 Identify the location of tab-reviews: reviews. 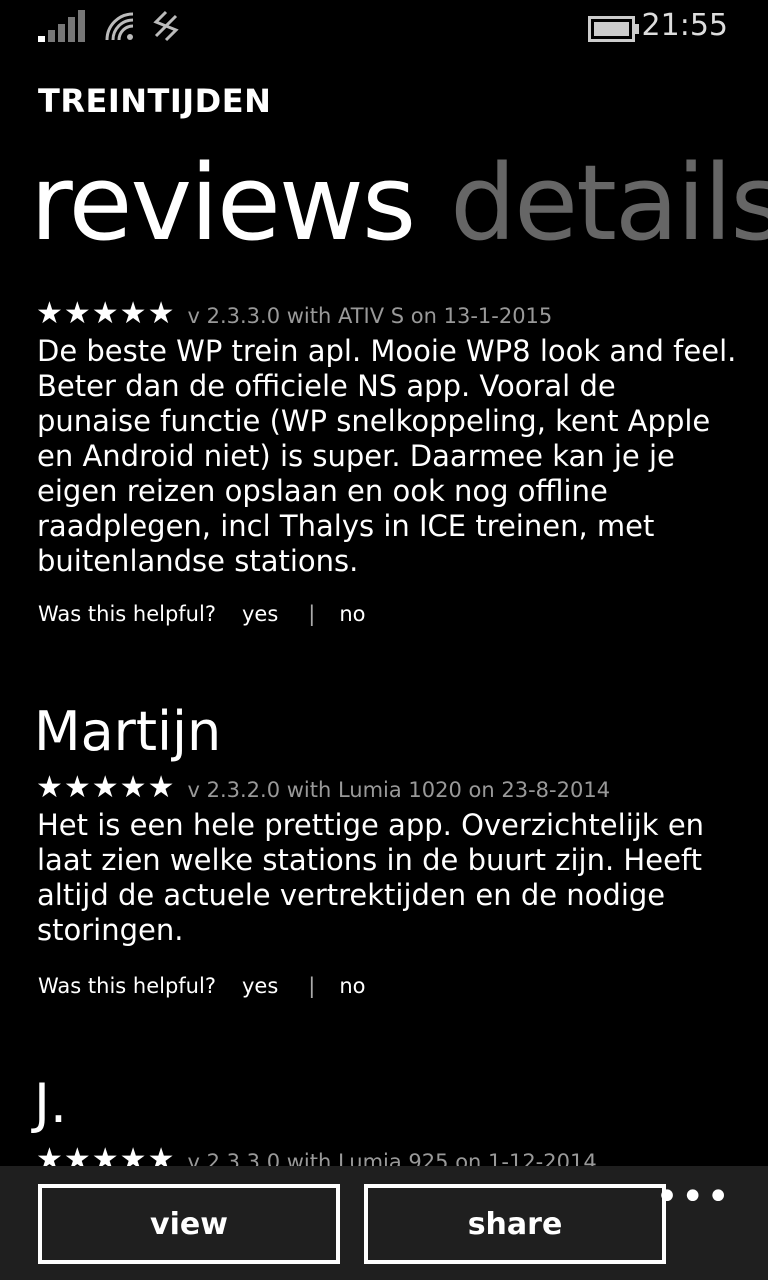
(223, 203).